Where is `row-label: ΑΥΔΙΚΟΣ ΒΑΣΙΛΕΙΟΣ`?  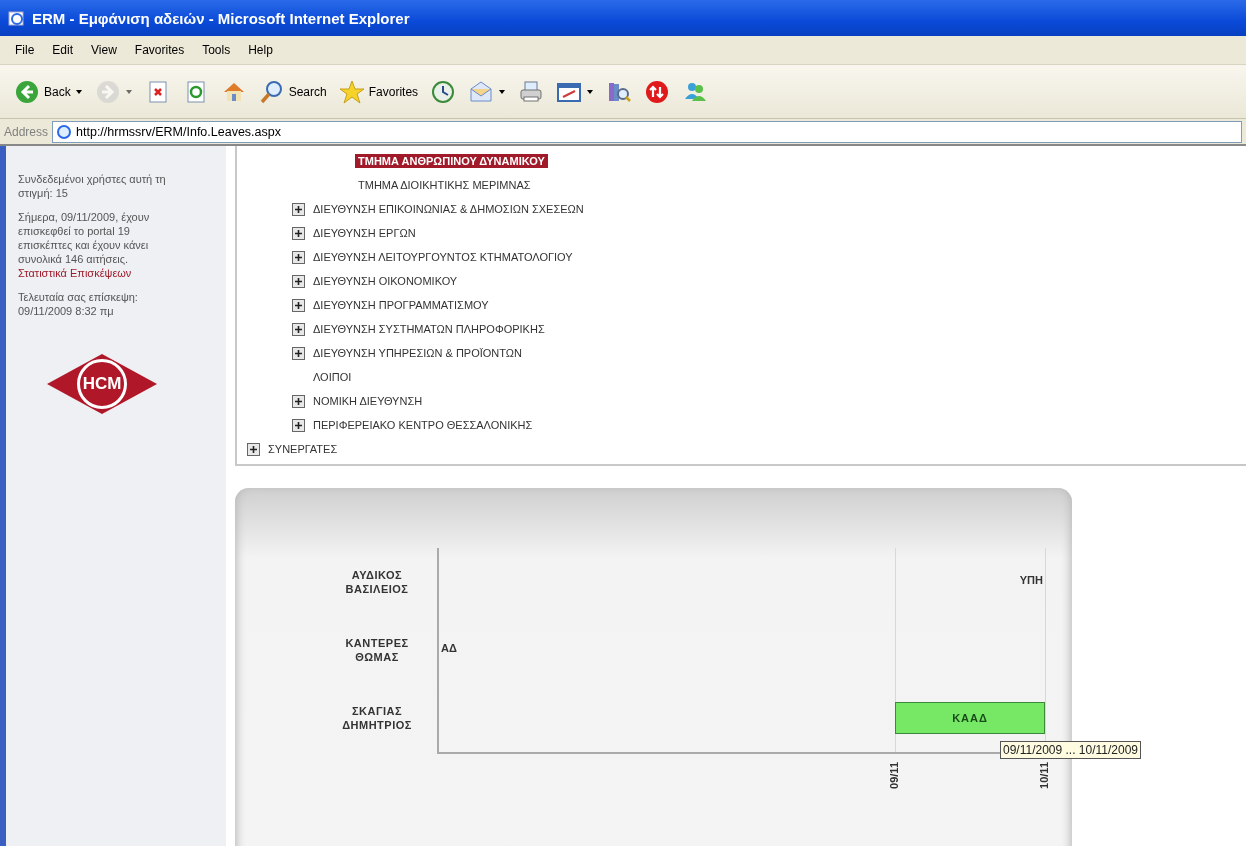
row-label: ΑΥΔΙΚΟΣ ΒΑΣΙΛΕΙΟΣ is located at coordinates (377, 582).